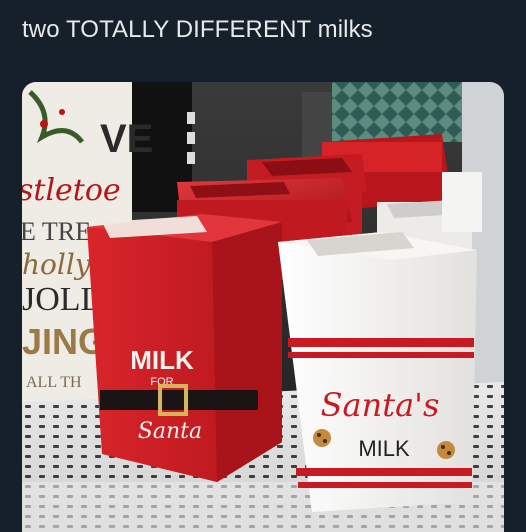 Image resolution: width=526 pixels, height=532 pixels. What do you see at coordinates (446, 450) in the screenshot?
I see `cookie-icon-right` at bounding box center [446, 450].